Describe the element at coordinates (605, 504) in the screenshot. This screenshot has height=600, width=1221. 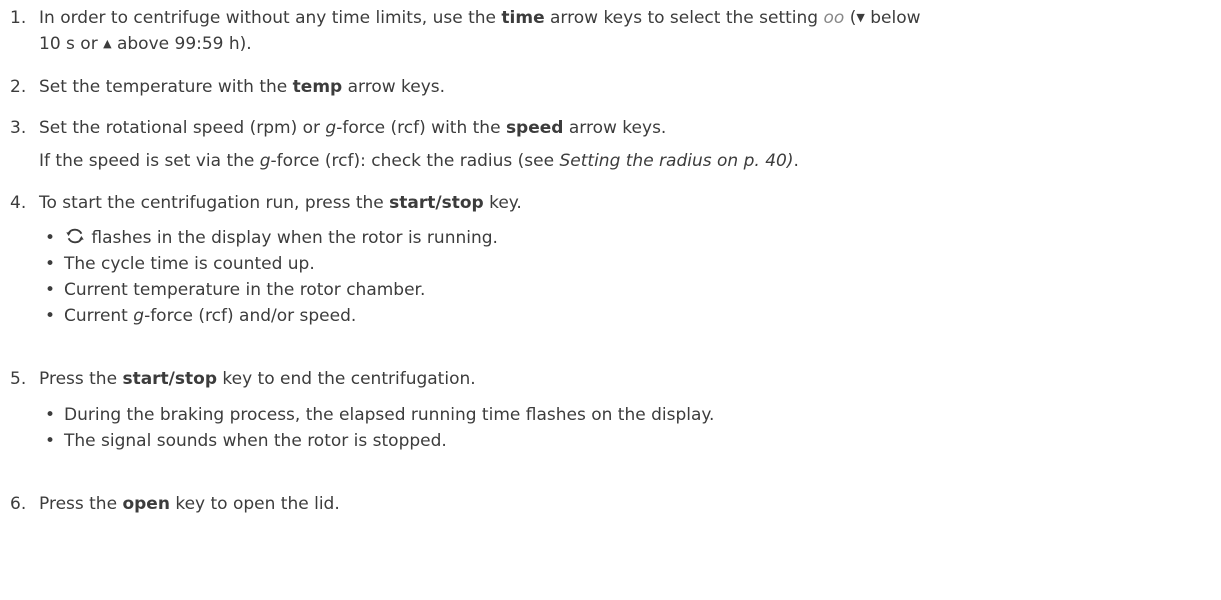
I see `step-6: 6. Press the open key to open the lid.` at that location.